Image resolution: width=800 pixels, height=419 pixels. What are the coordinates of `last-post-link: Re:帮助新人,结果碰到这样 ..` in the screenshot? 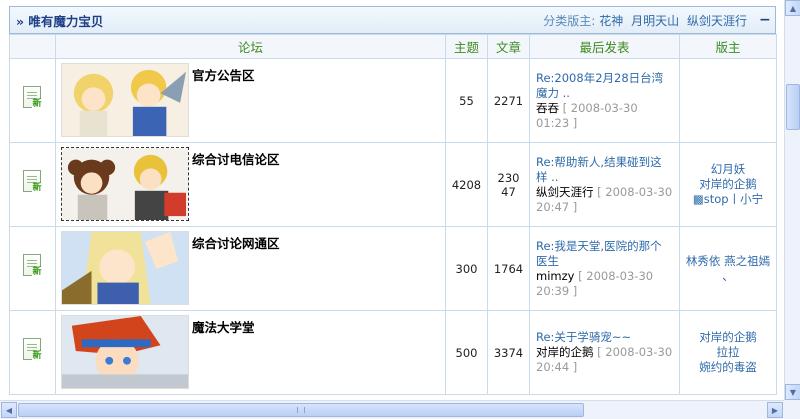 It's located at (604, 170).